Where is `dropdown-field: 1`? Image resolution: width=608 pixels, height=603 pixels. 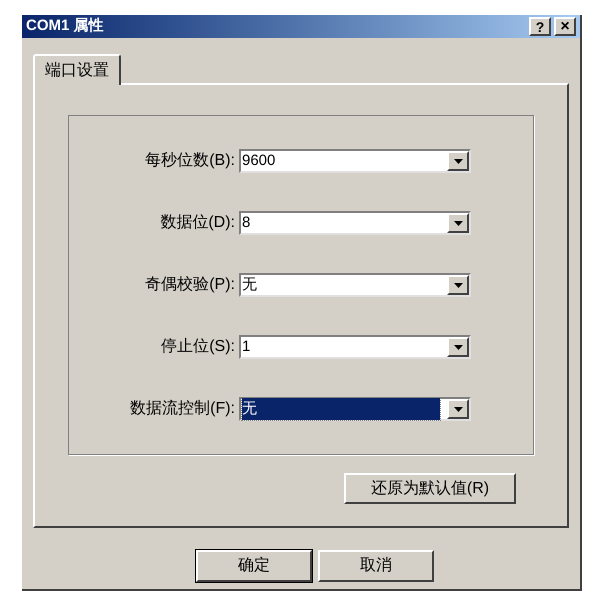 dropdown-field: 1 is located at coordinates (355, 347).